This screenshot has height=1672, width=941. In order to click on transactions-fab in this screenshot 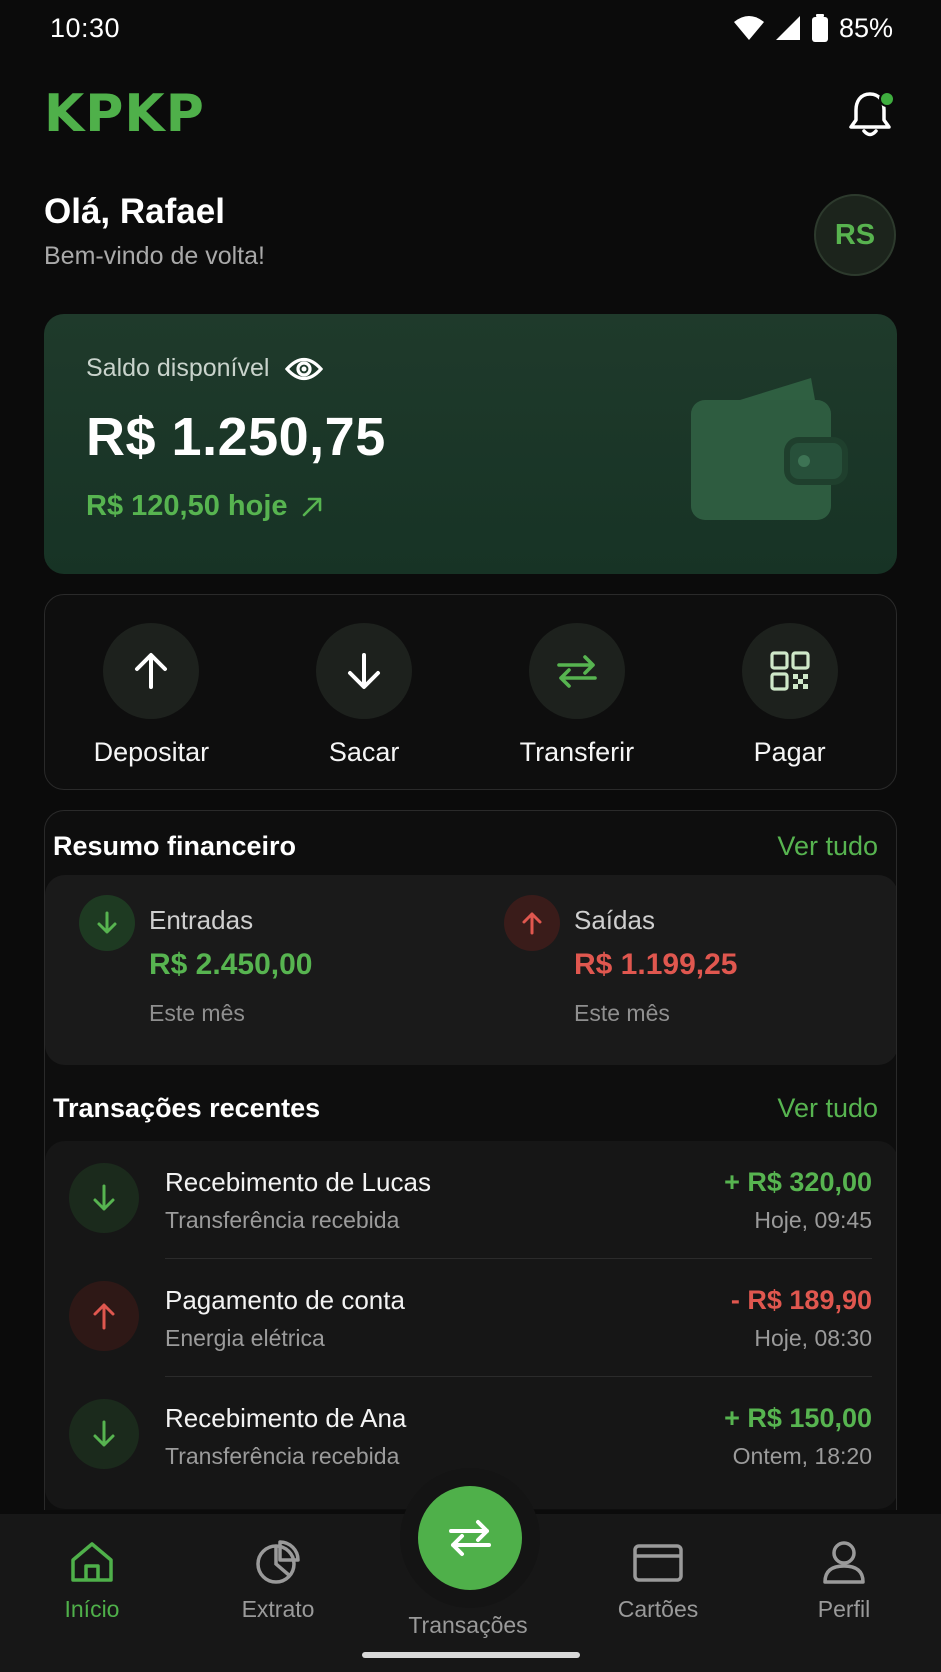, I will do `click(470, 1538)`.